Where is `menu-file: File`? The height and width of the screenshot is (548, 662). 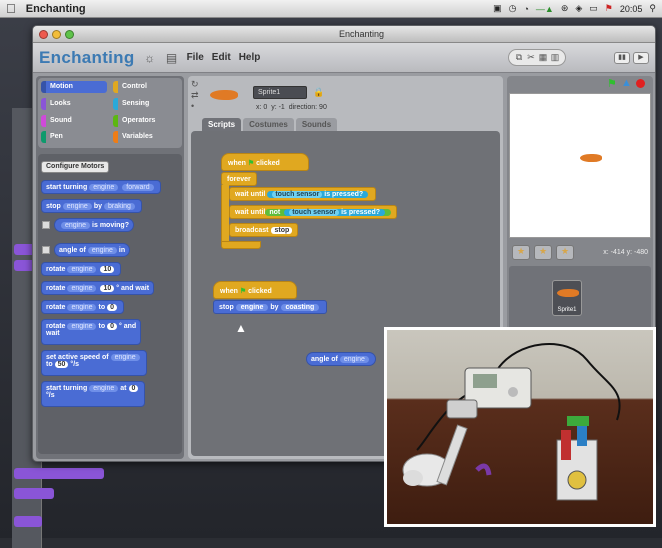
menu-file: File is located at coordinates (195, 57).